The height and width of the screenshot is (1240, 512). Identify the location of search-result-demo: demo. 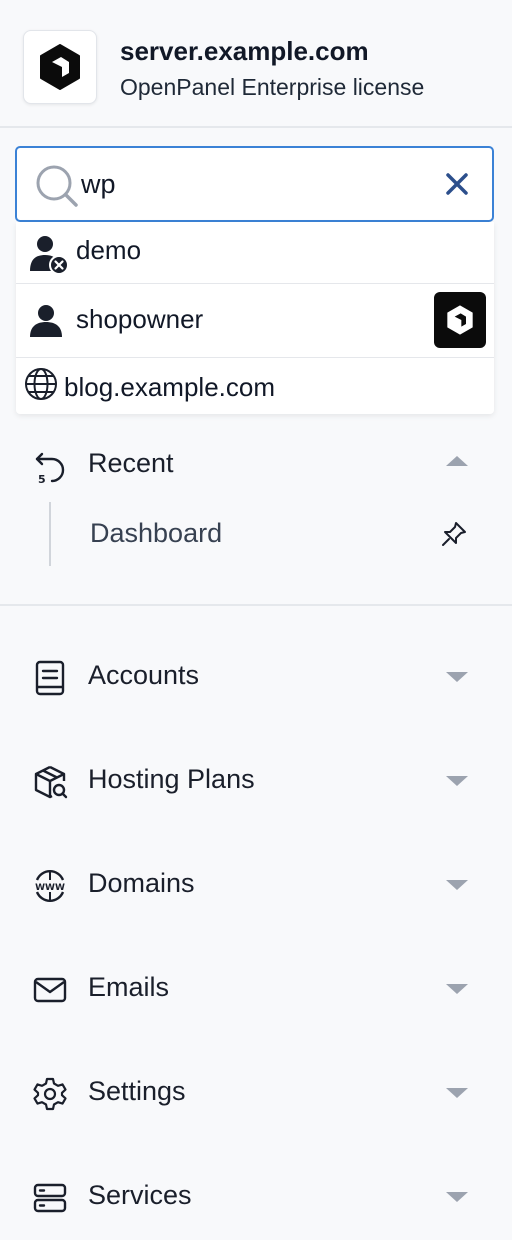
(255, 253).